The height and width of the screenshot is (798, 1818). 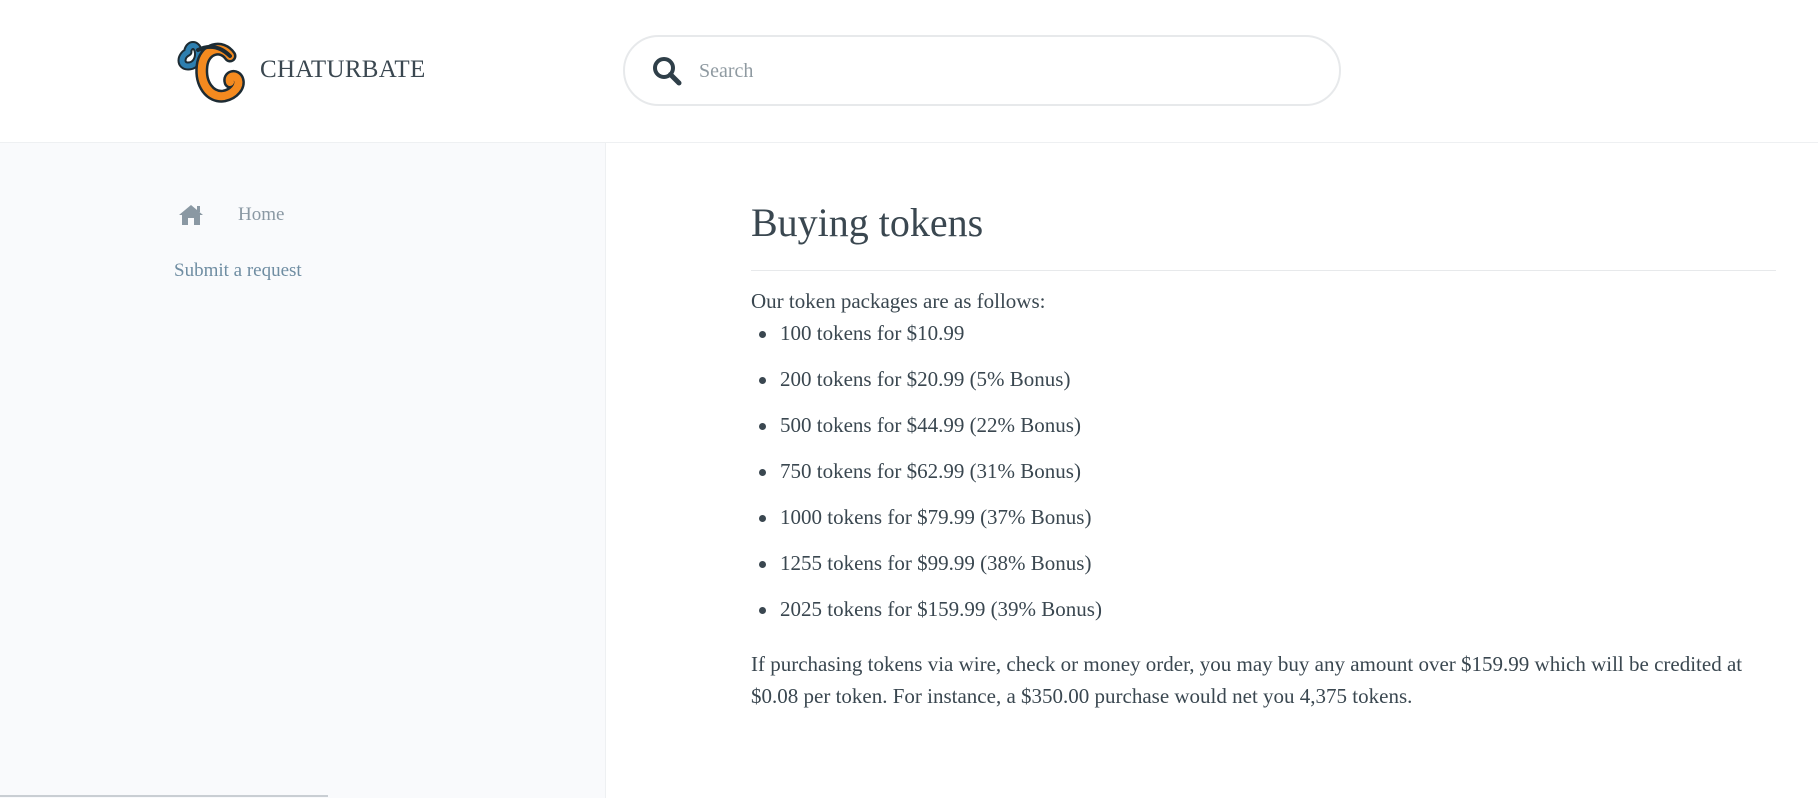 What do you see at coordinates (238, 271) in the screenshot?
I see `submit-request-link: Submit a request` at bounding box center [238, 271].